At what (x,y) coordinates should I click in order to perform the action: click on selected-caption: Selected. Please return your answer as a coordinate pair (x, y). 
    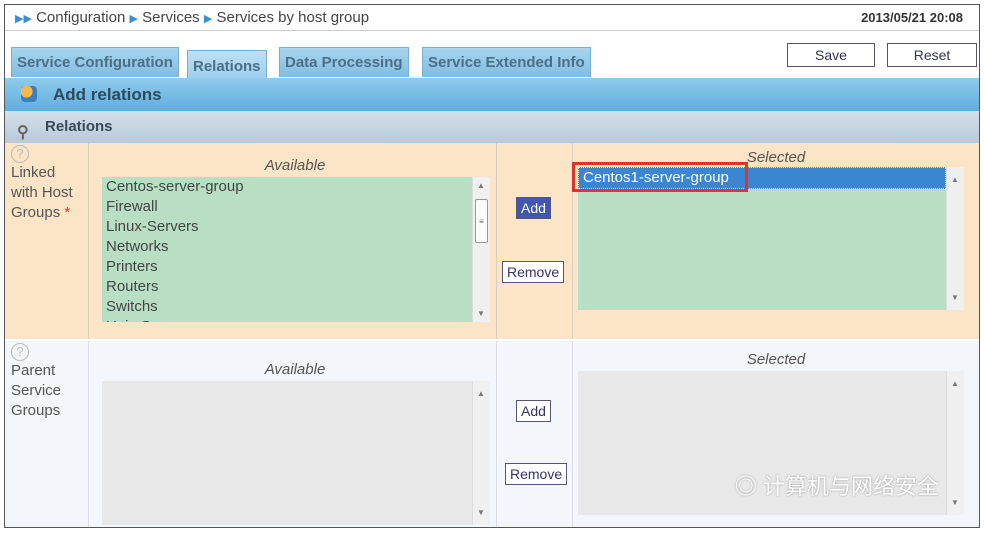
    Looking at the image, I should click on (776, 359).